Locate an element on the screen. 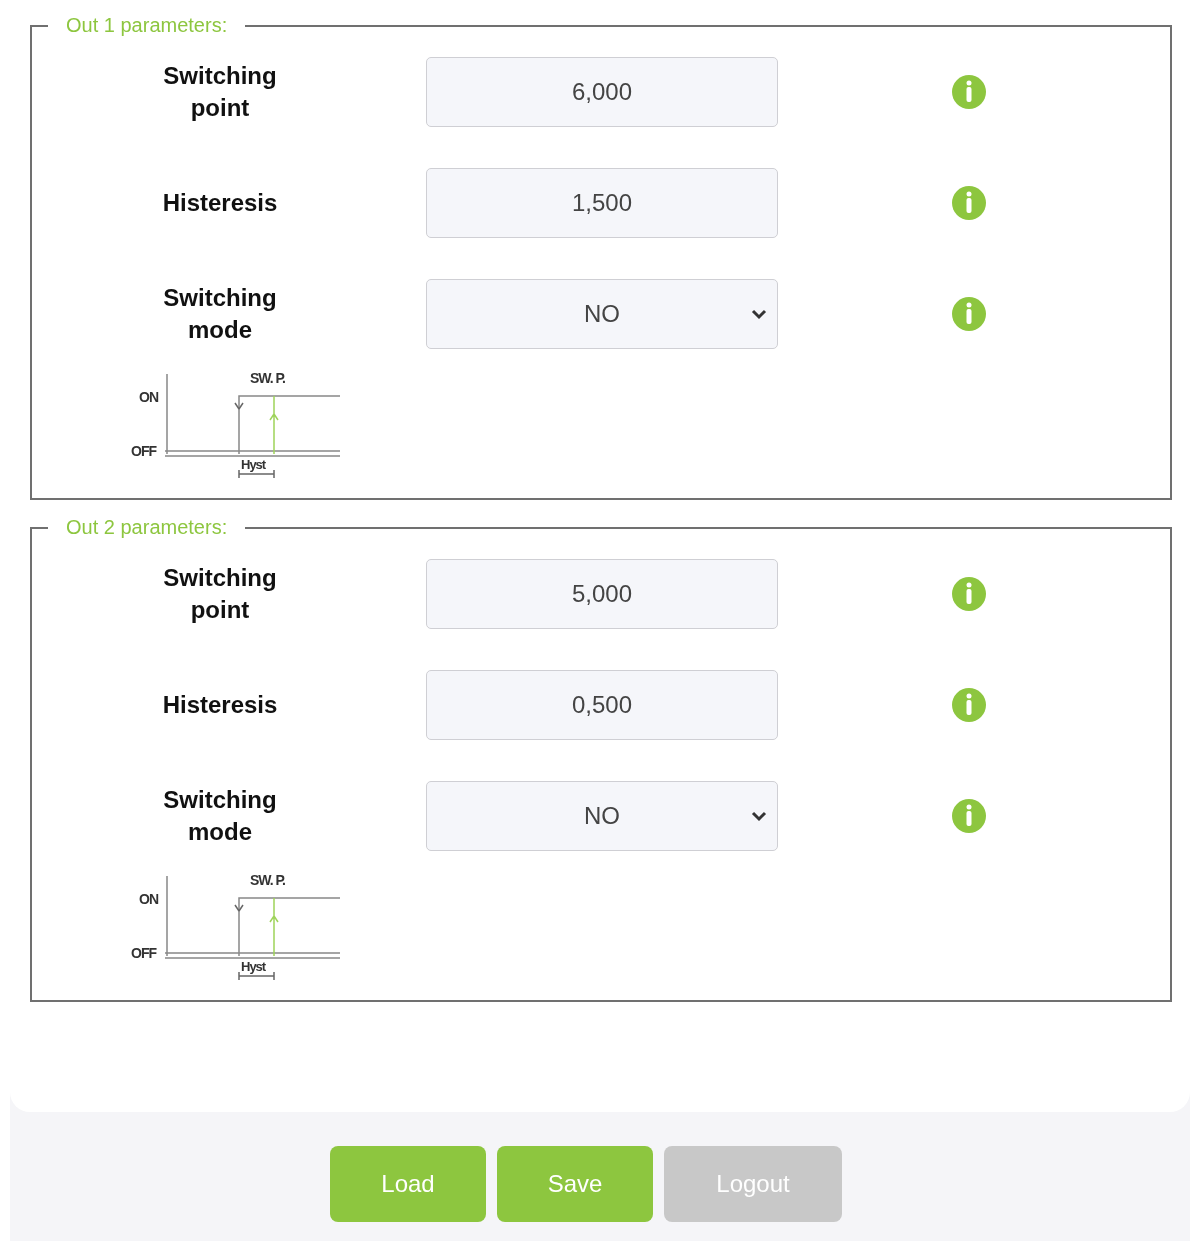 This screenshot has height=1241, width=1190. panel-legend: Out 2 parameters: is located at coordinates (147, 527).